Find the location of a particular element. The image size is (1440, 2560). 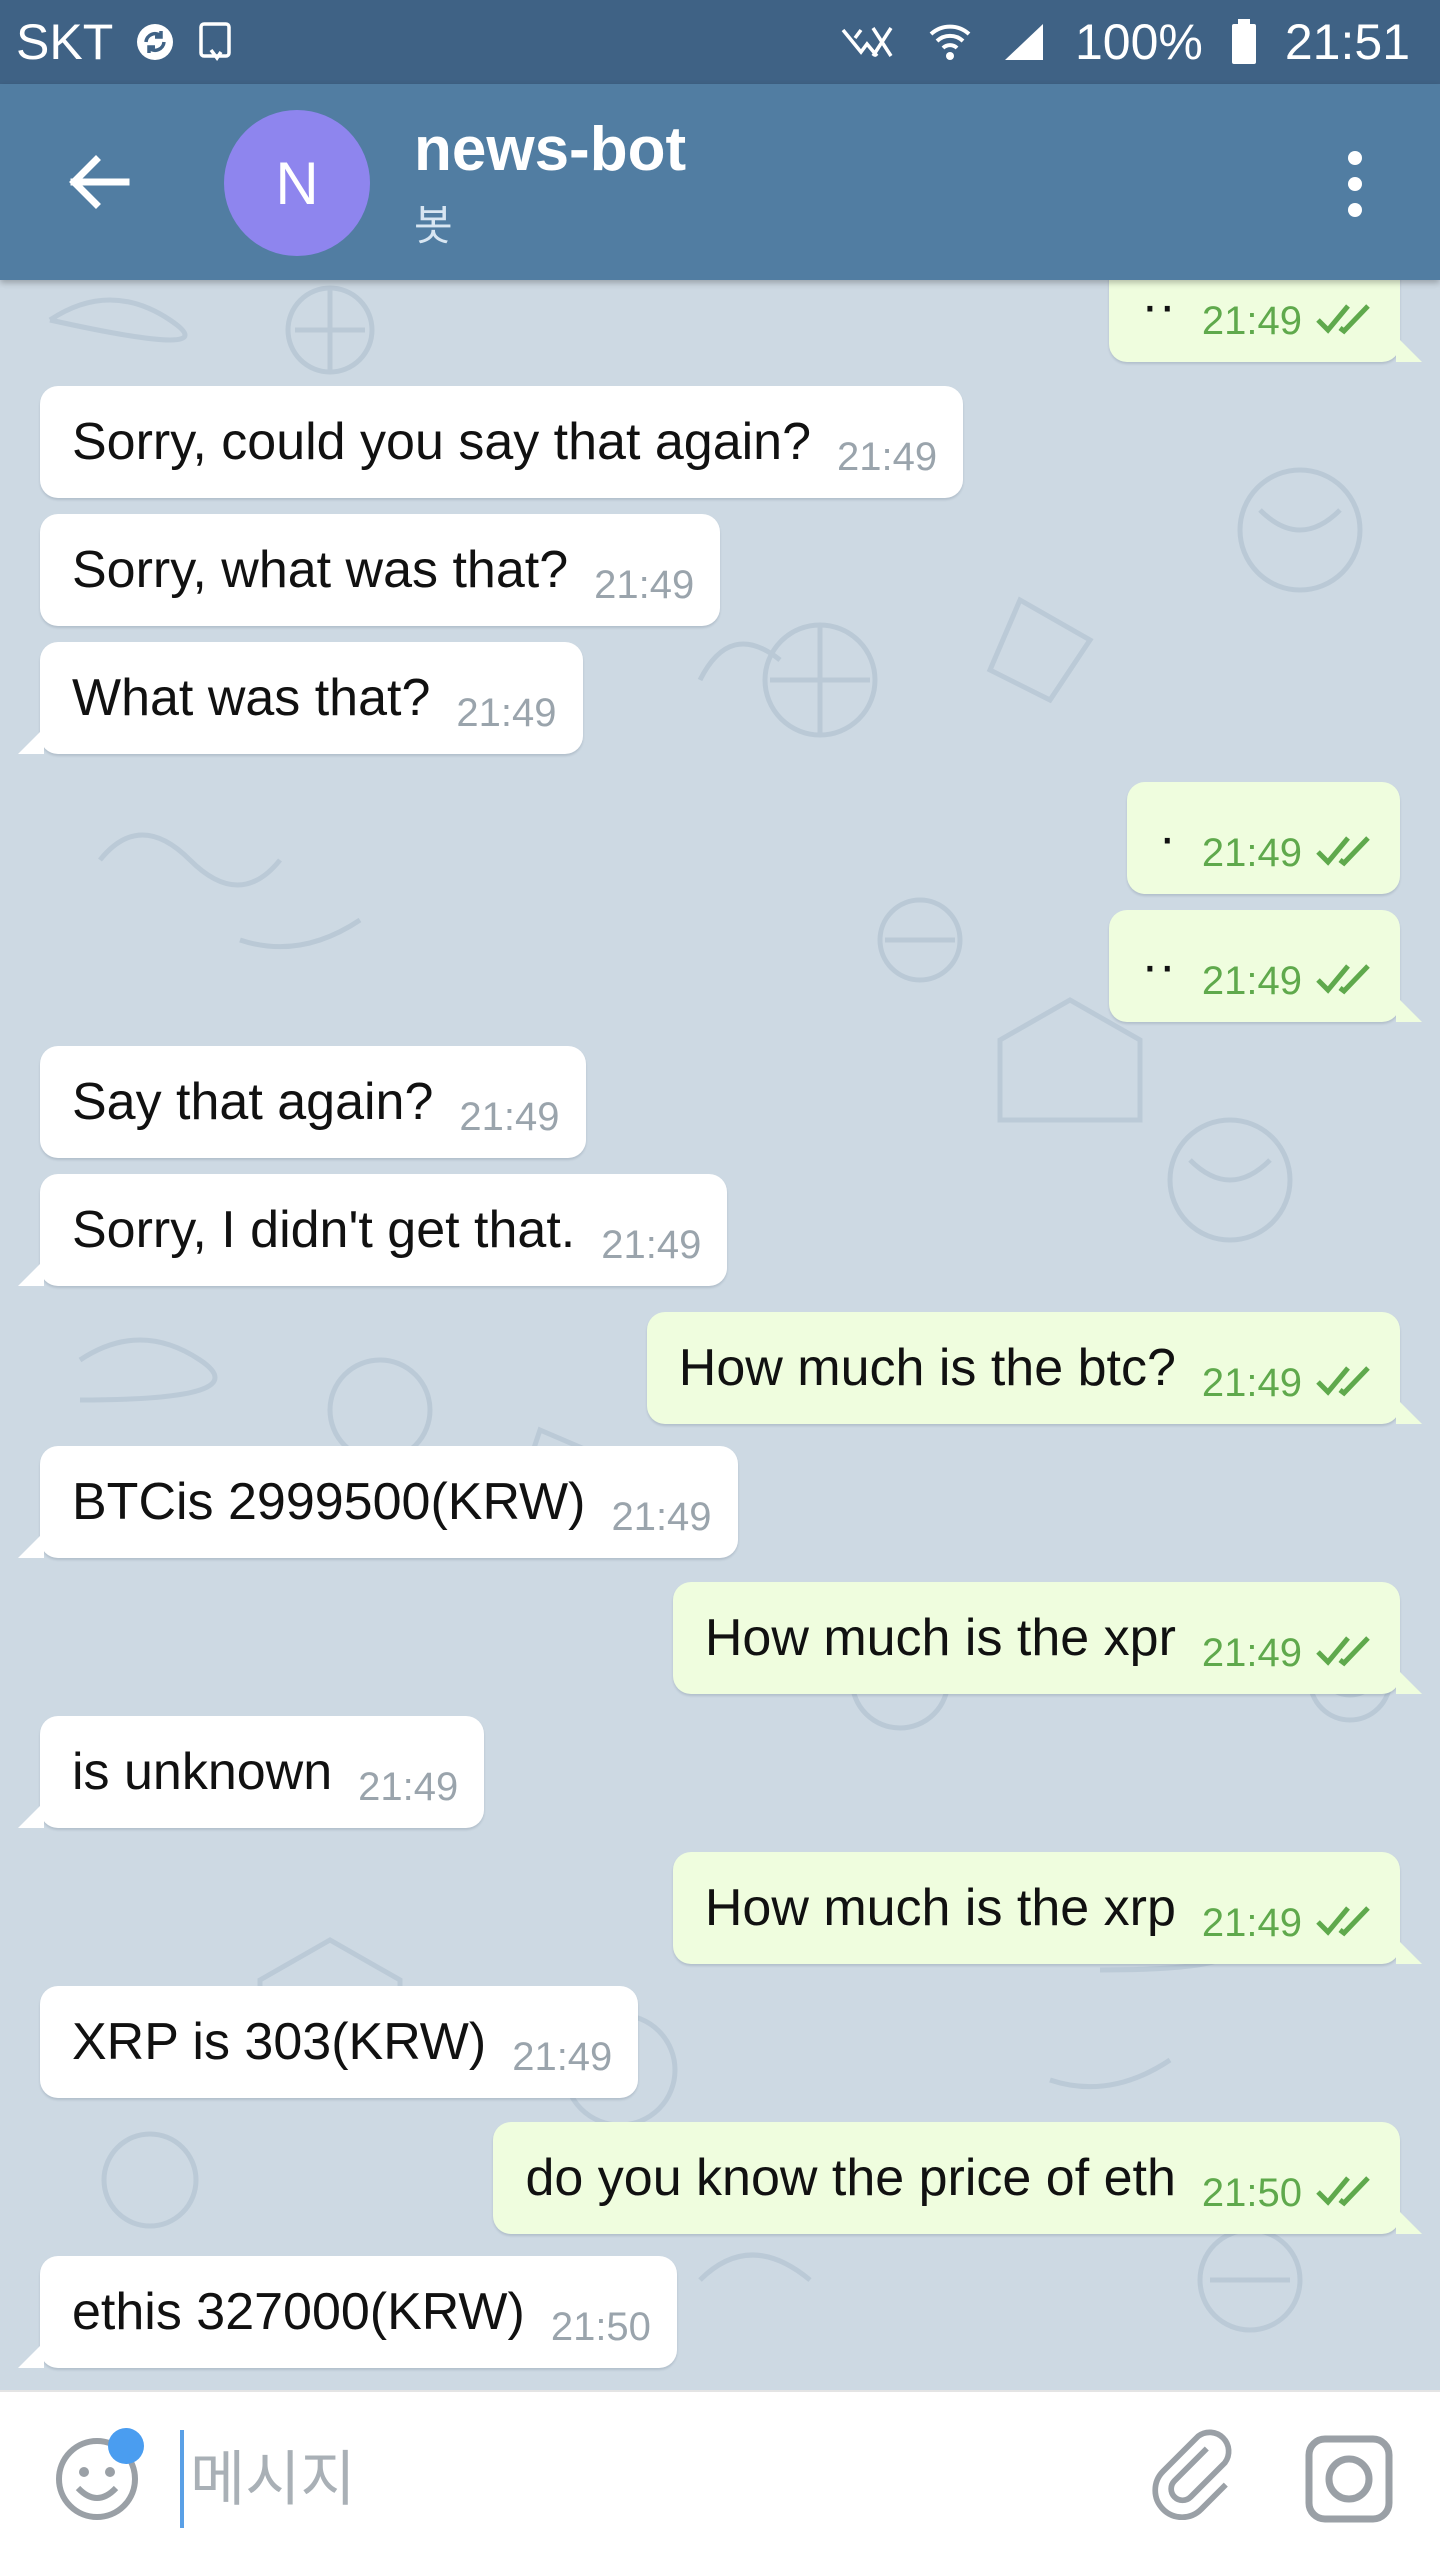

outgoing-message: · 21:49 is located at coordinates (1263, 838).